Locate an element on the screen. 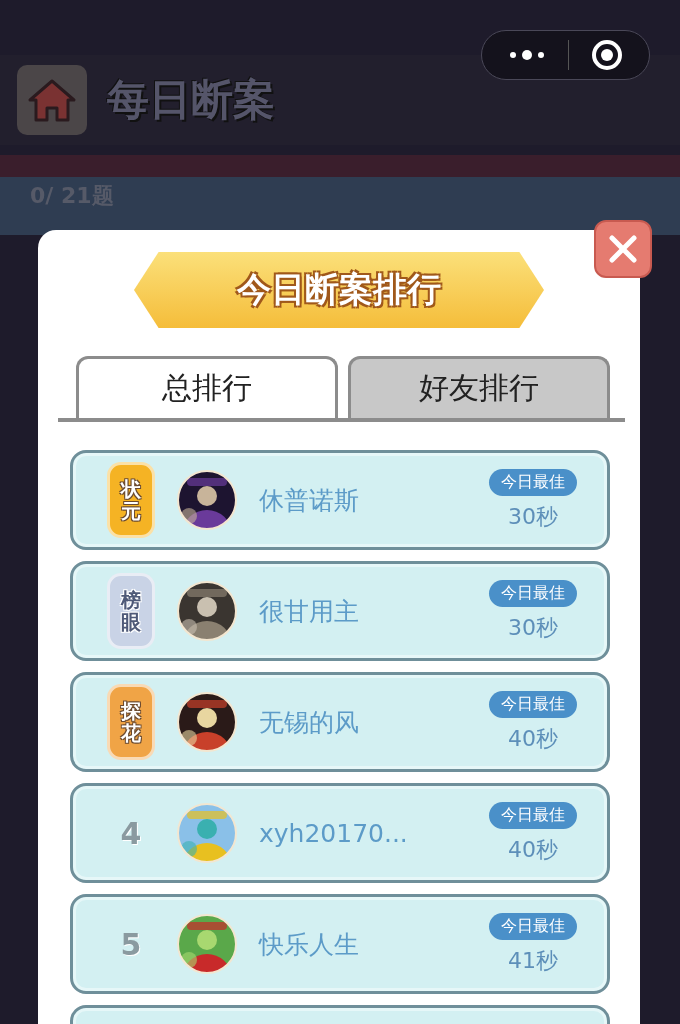 This screenshot has height=1024, width=680. close-icon is located at coordinates (623, 249).